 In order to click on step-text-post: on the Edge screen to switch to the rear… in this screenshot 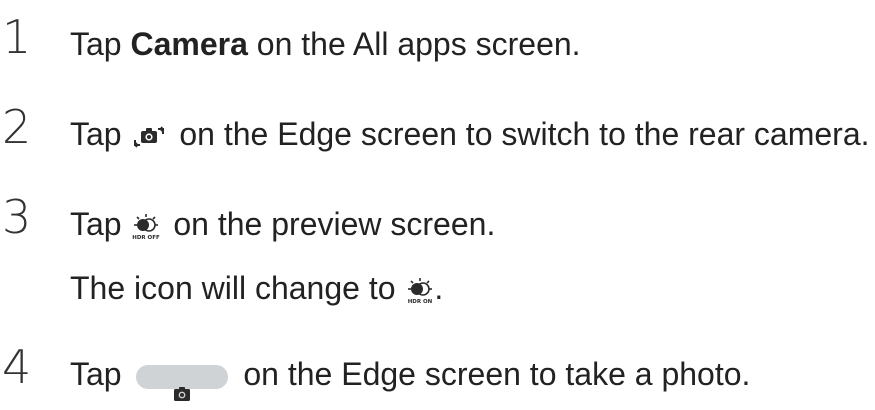, I will do `click(520, 134)`.